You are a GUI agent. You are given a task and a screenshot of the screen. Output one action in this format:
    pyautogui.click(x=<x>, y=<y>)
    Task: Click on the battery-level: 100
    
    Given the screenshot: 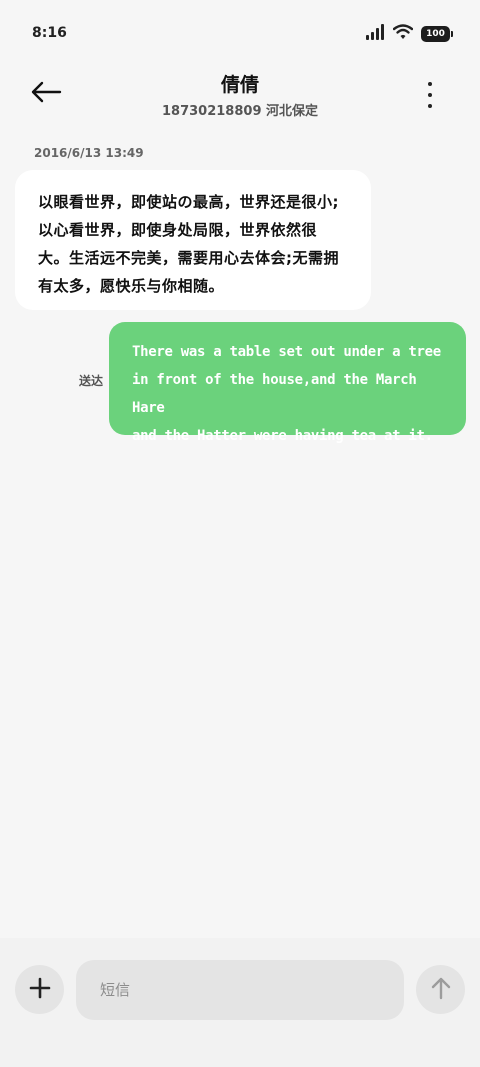 What is the action you would take?
    pyautogui.click(x=435, y=34)
    